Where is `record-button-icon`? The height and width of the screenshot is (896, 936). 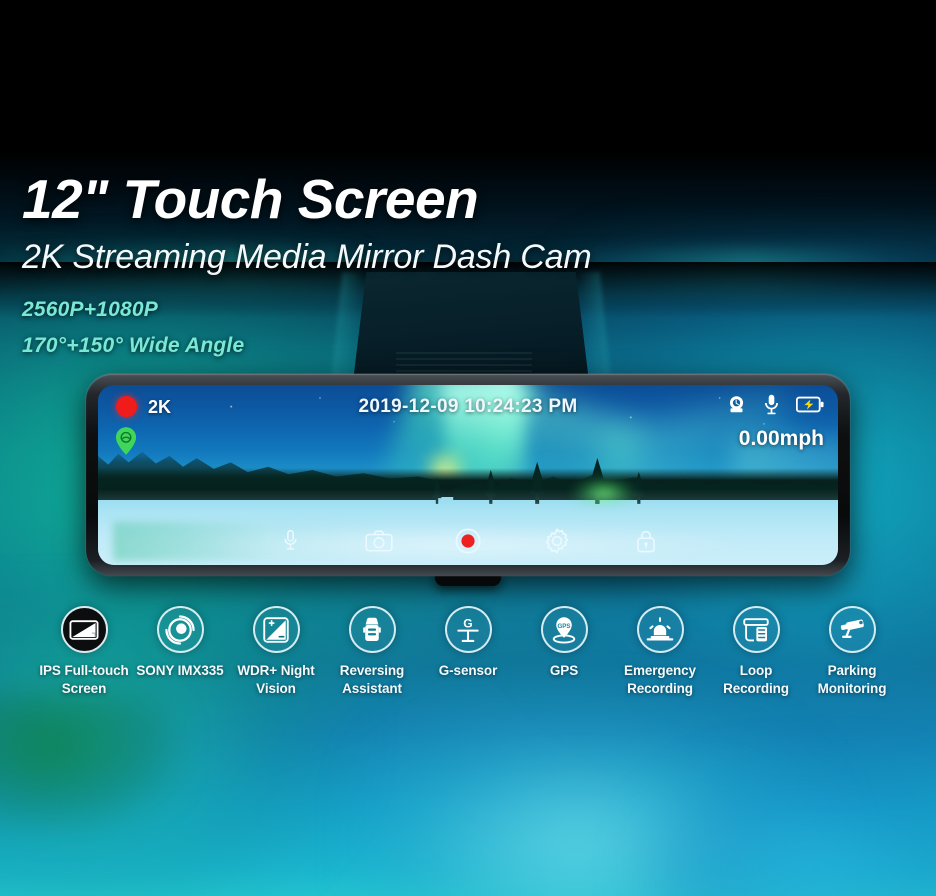 record-button-icon is located at coordinates (468, 541).